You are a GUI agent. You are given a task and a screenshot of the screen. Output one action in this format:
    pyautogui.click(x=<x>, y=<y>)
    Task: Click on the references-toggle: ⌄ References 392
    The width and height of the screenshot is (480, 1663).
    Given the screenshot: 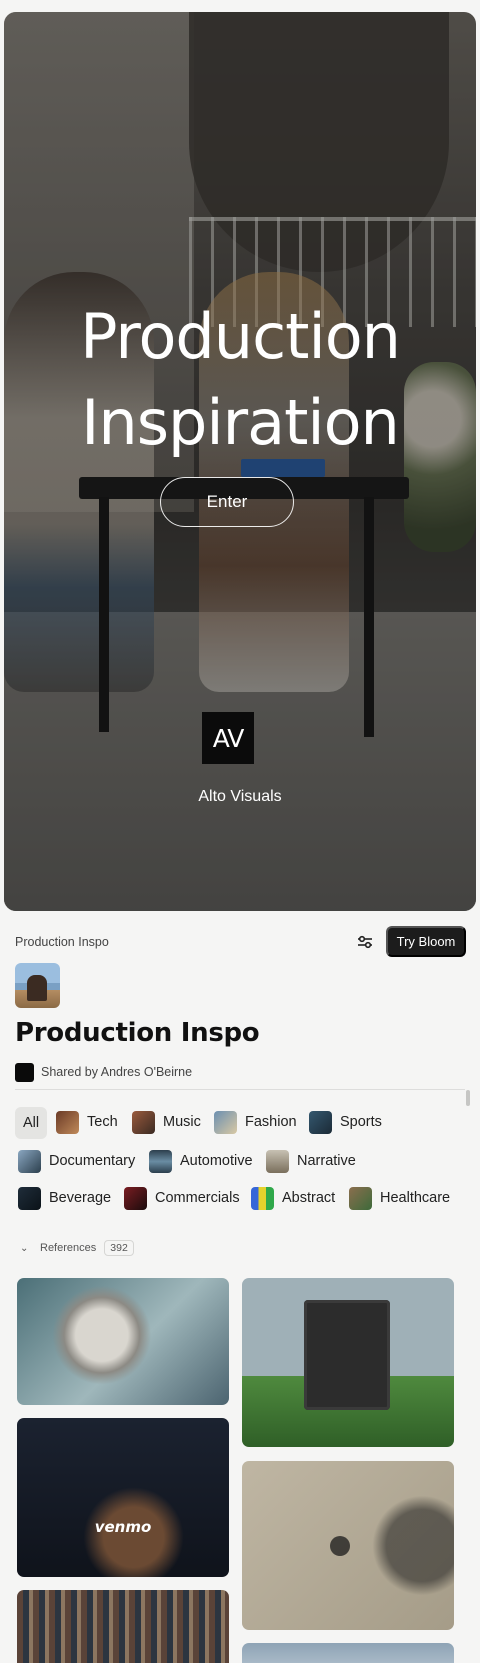 What is the action you would take?
    pyautogui.click(x=77, y=1248)
    